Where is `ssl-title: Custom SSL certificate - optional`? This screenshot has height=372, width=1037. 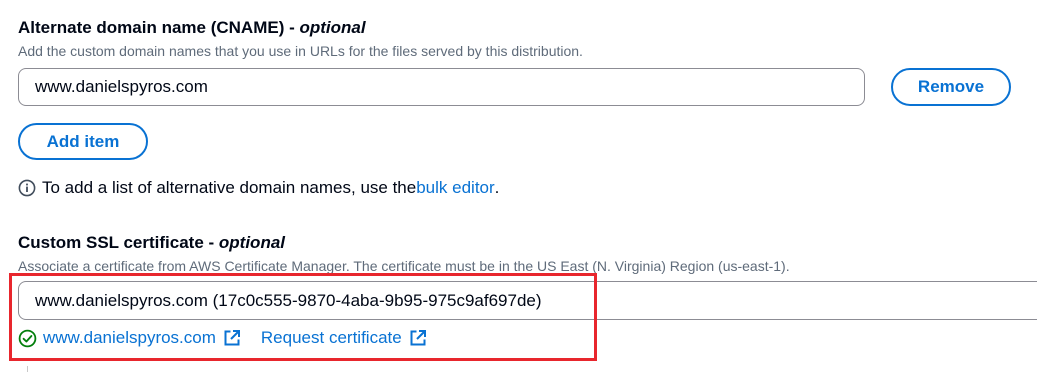
ssl-title: Custom SSL certificate - optional is located at coordinates (152, 242).